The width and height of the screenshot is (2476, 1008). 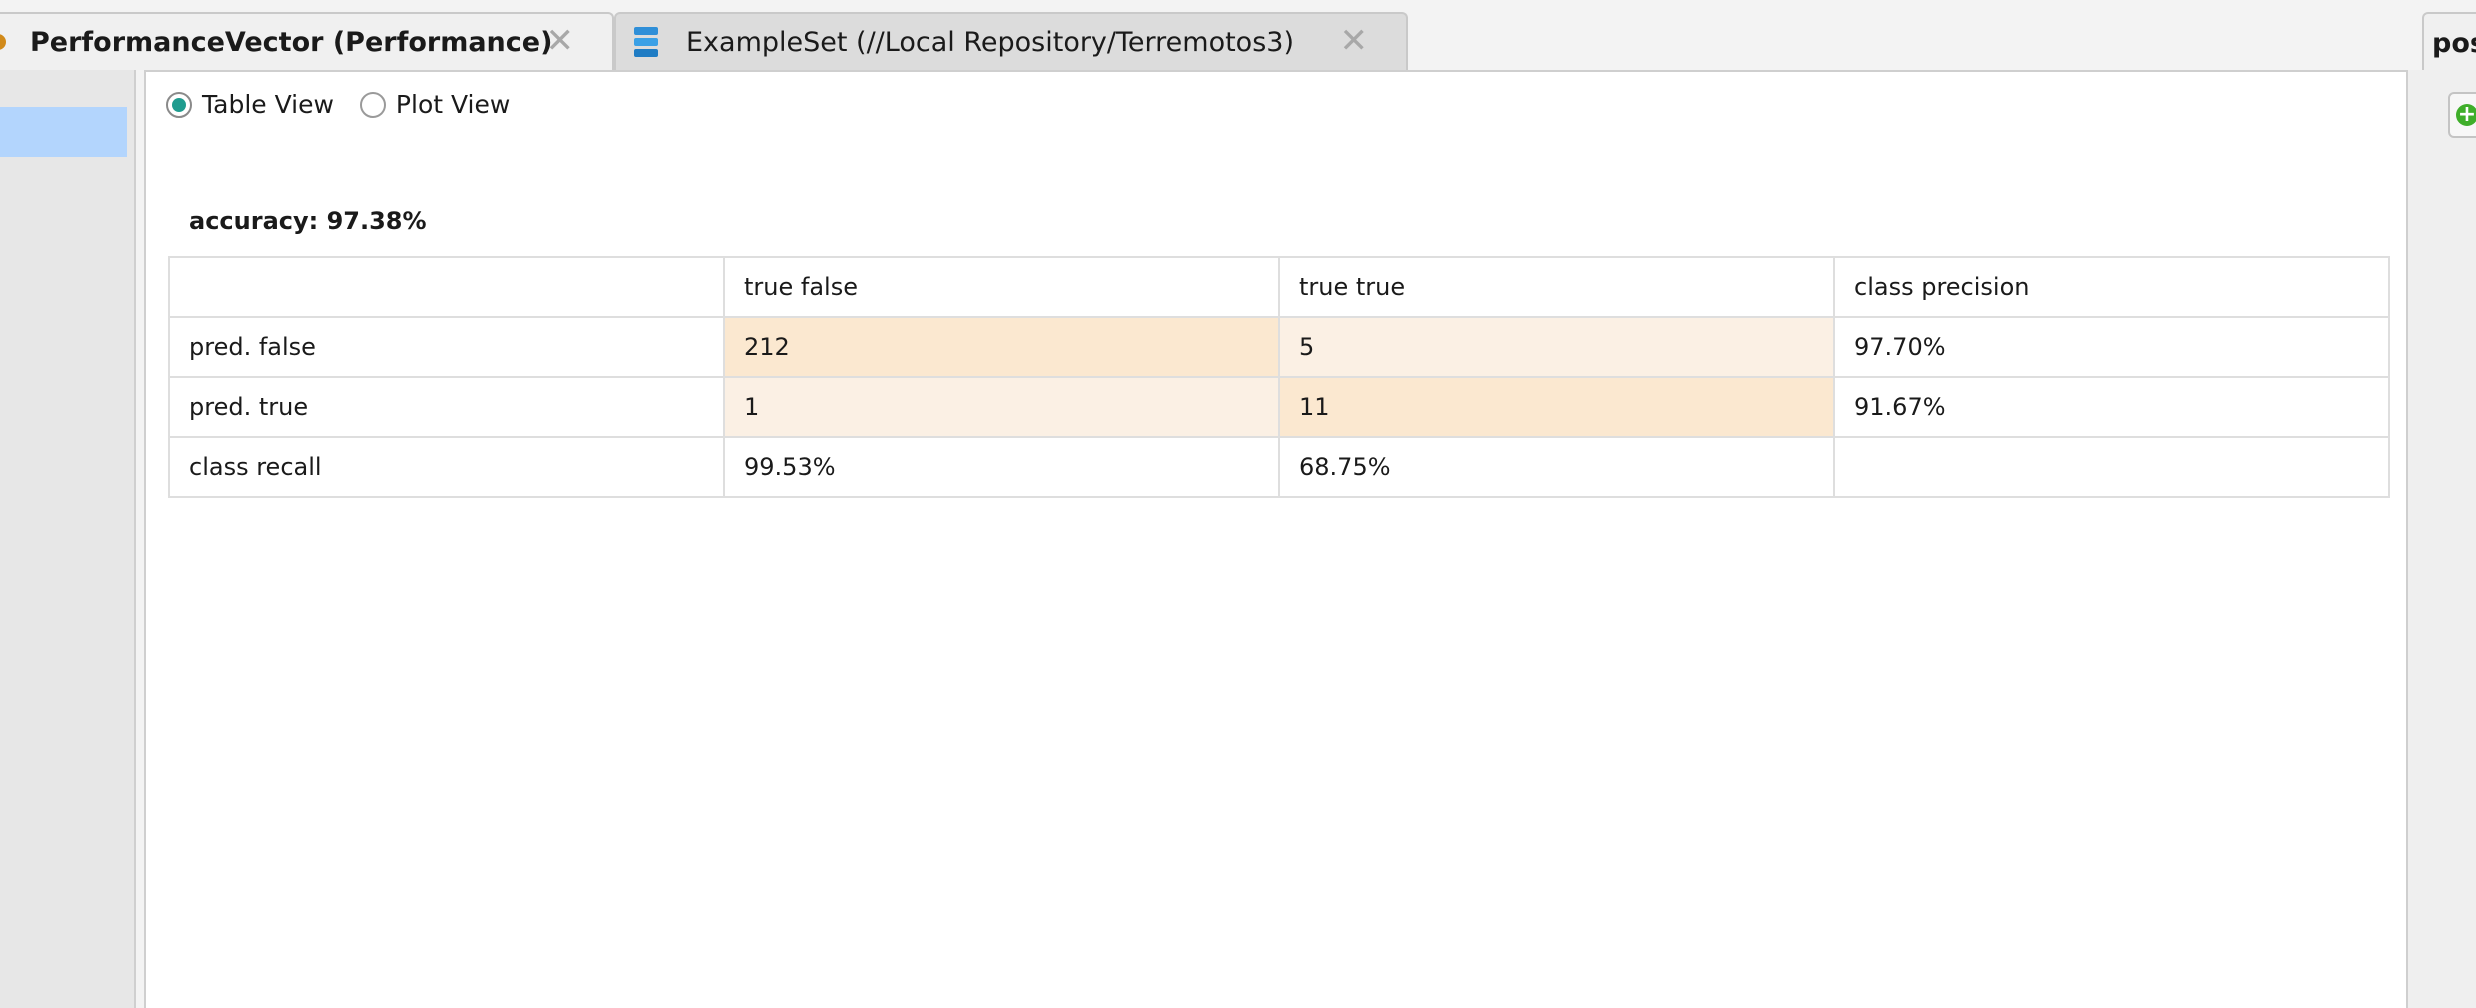 I want to click on table-cell: 68.75%, so click(x=1556, y=467).